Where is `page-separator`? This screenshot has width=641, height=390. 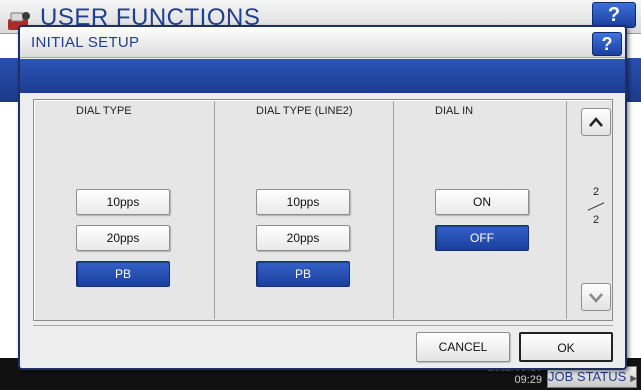
page-separator is located at coordinates (596, 206).